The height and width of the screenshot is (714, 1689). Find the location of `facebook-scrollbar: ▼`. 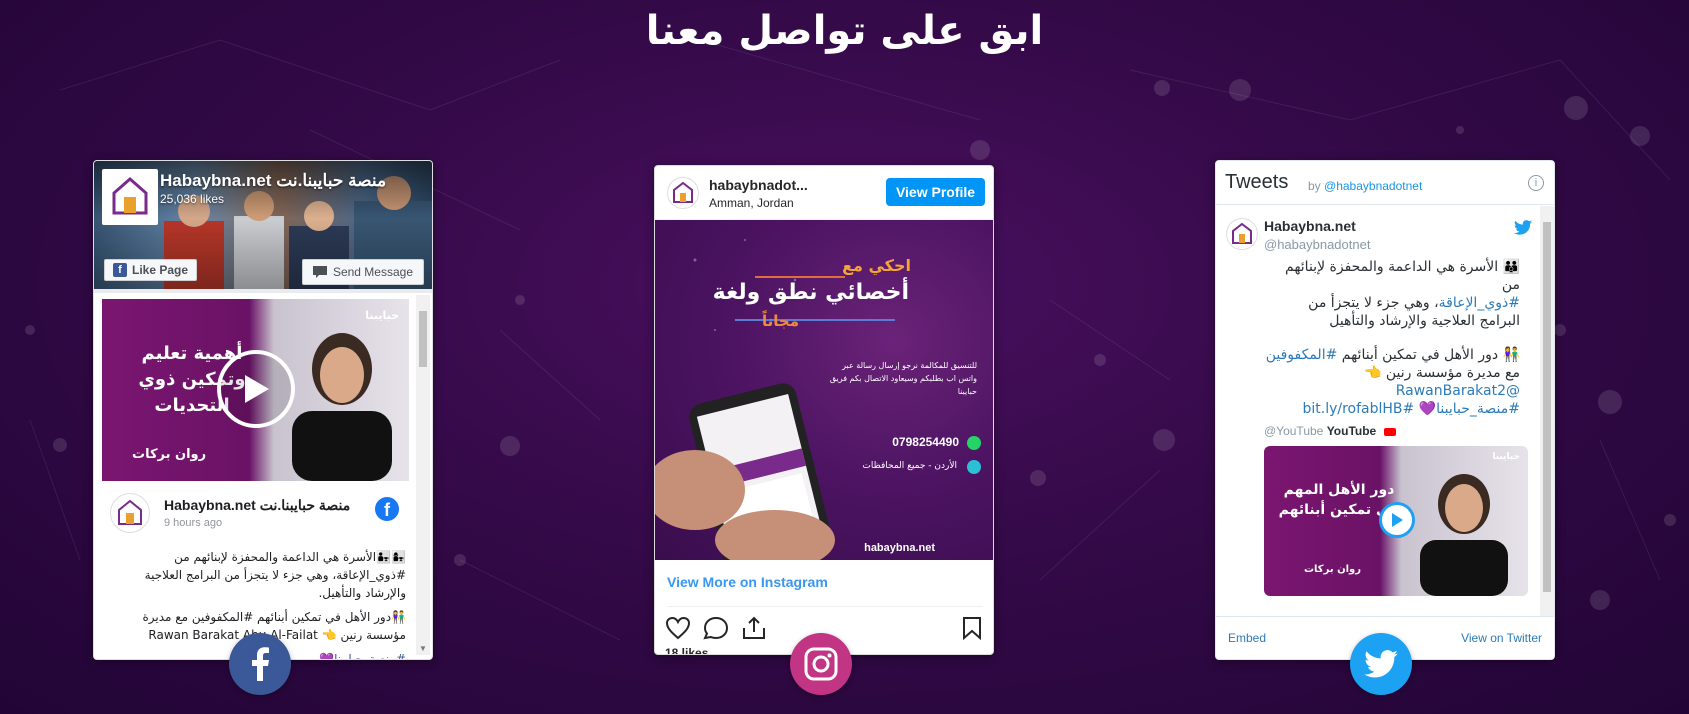

facebook-scrollbar: ▼ is located at coordinates (423, 475).